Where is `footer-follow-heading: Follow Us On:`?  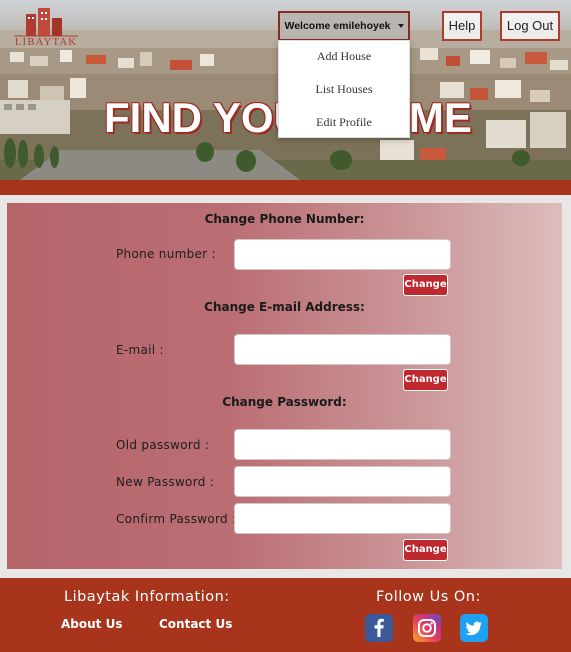
footer-follow-heading: Follow Us On: is located at coordinates (428, 597).